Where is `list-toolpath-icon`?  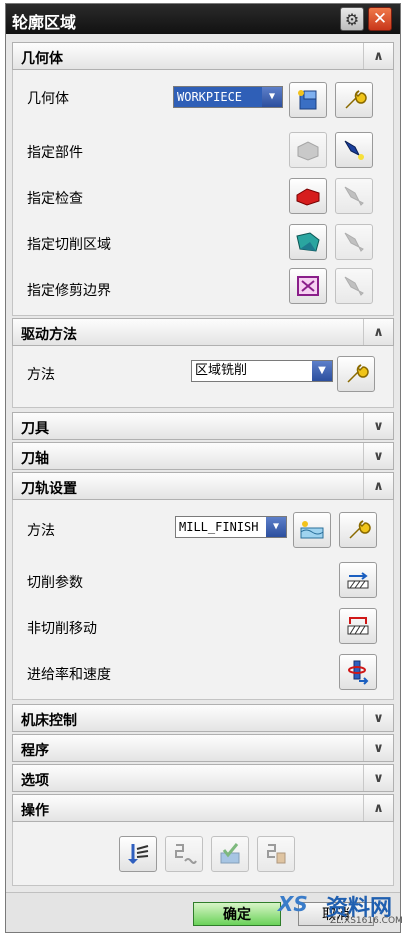
list-toolpath-icon is located at coordinates (276, 854).